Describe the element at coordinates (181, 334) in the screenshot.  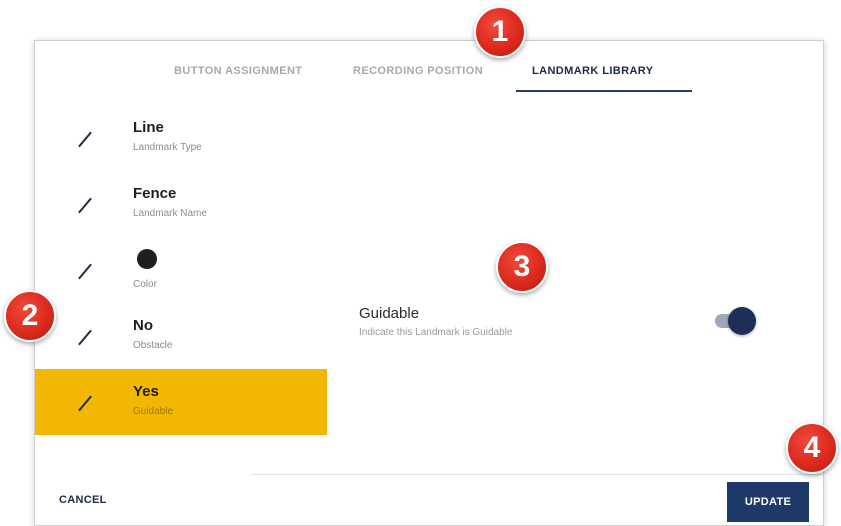
I see `list-item-obstacle: No Obstacle` at that location.